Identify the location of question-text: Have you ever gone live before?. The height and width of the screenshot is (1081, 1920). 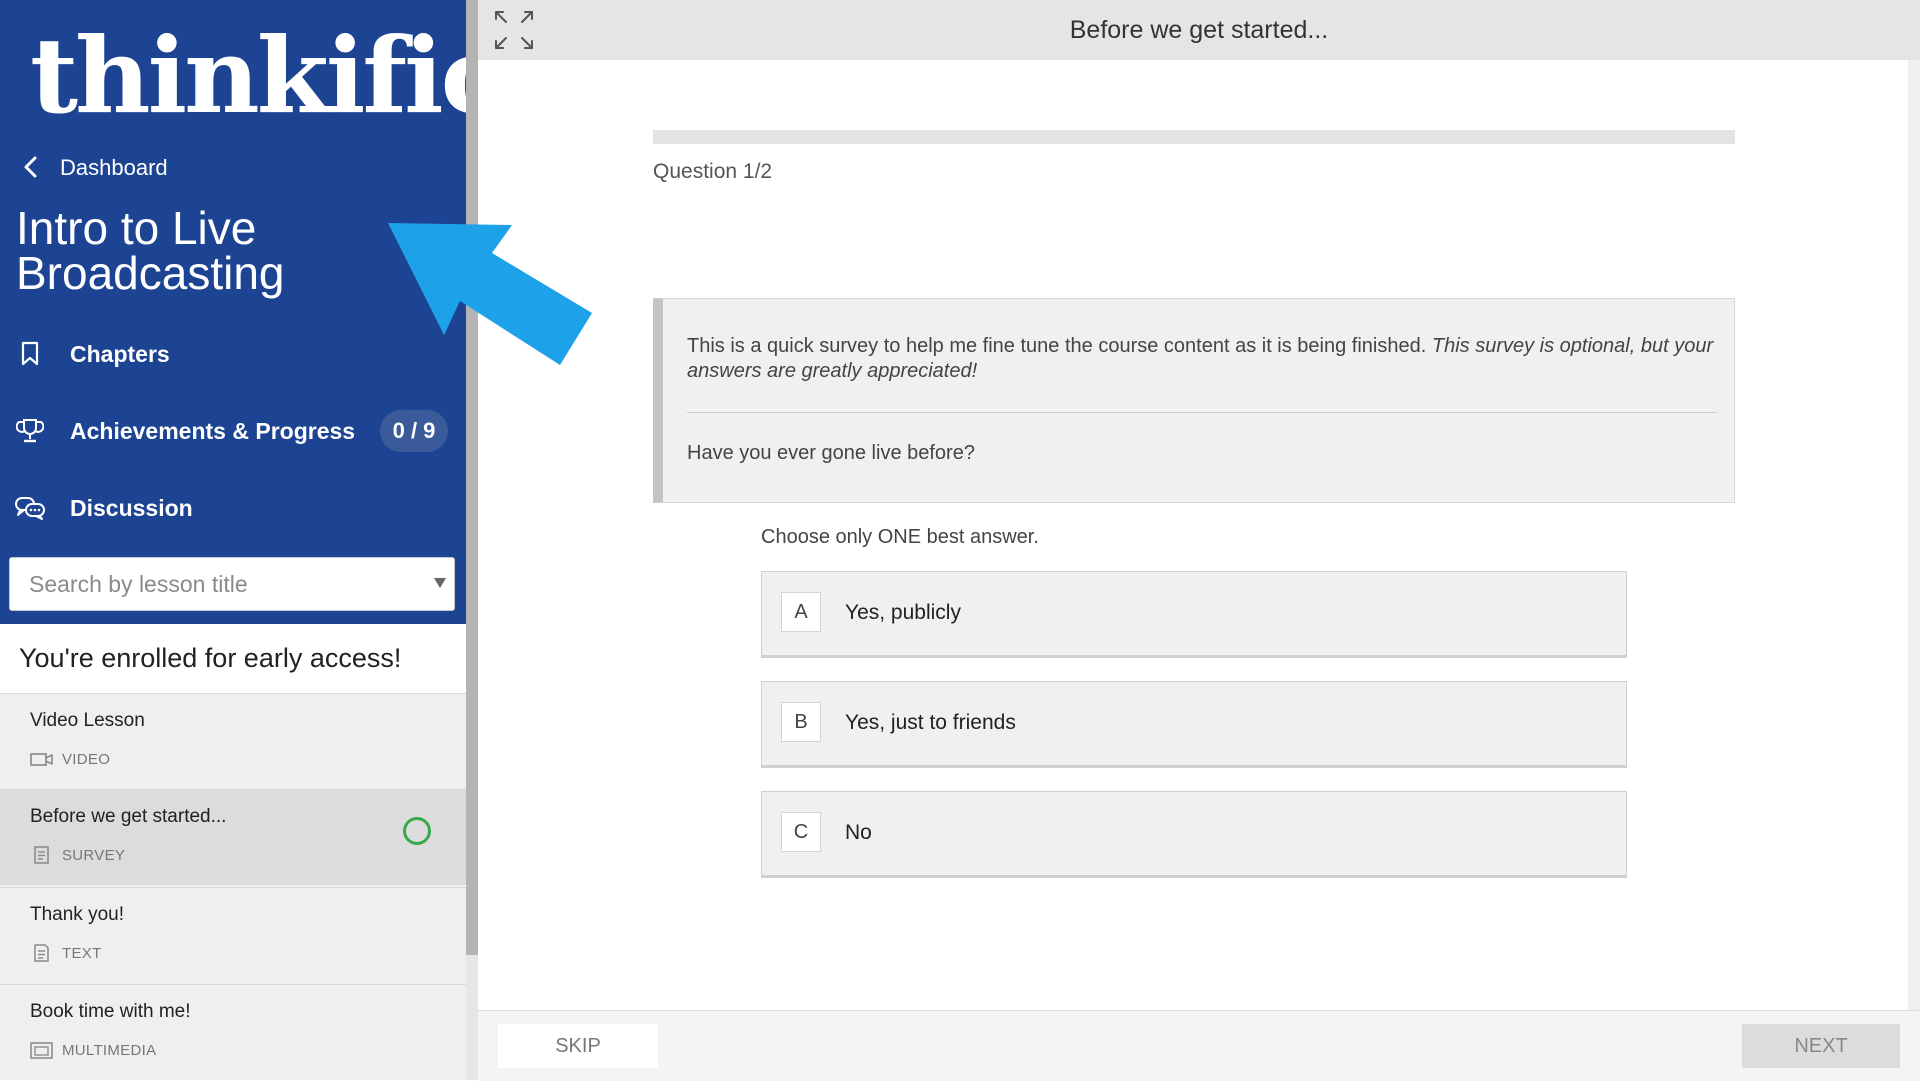
(831, 453).